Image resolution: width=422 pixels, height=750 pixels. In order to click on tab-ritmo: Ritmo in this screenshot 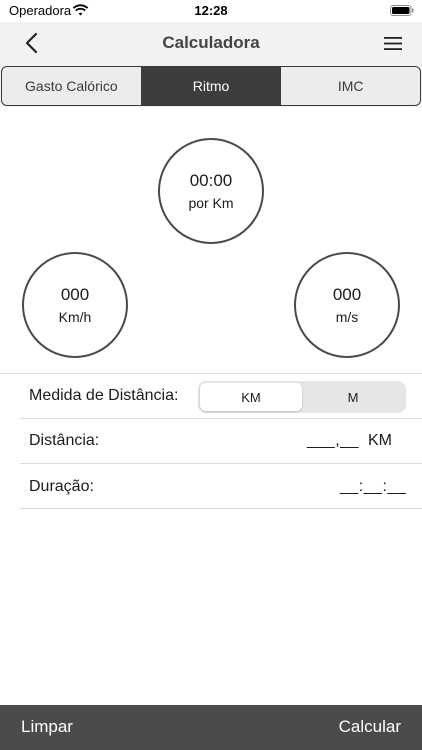, I will do `click(211, 86)`.